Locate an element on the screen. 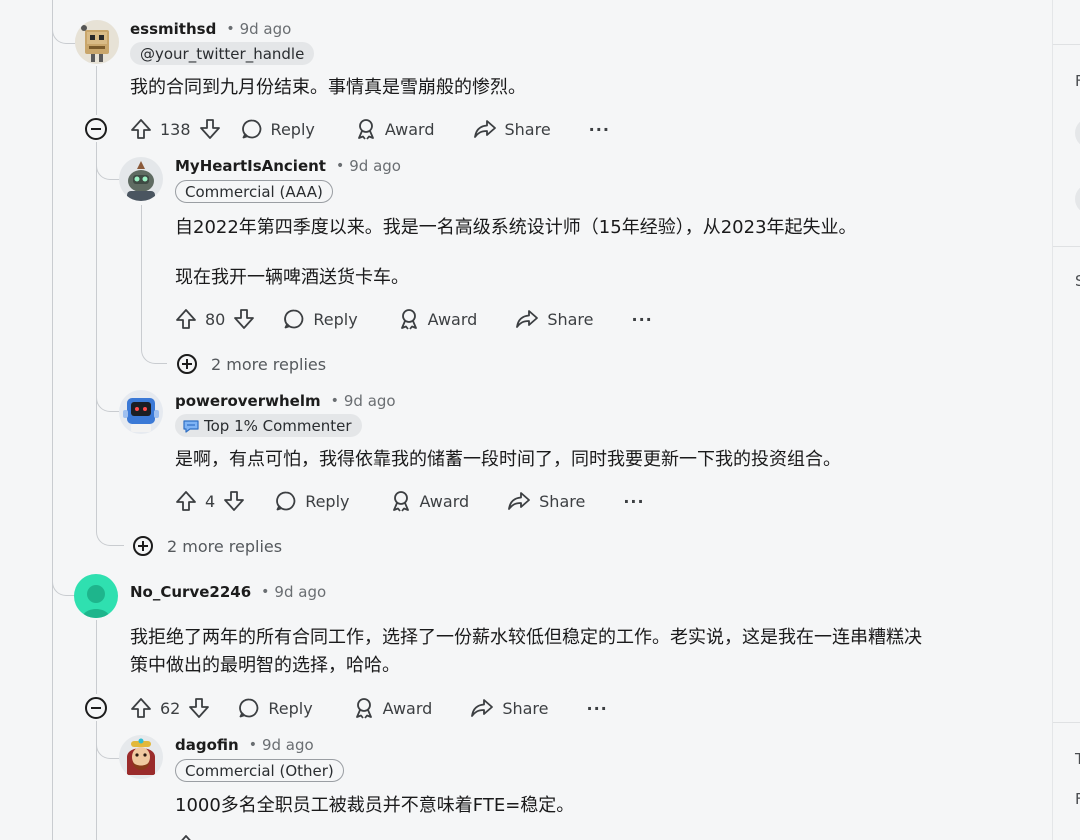  username: dagofin is located at coordinates (207, 745).